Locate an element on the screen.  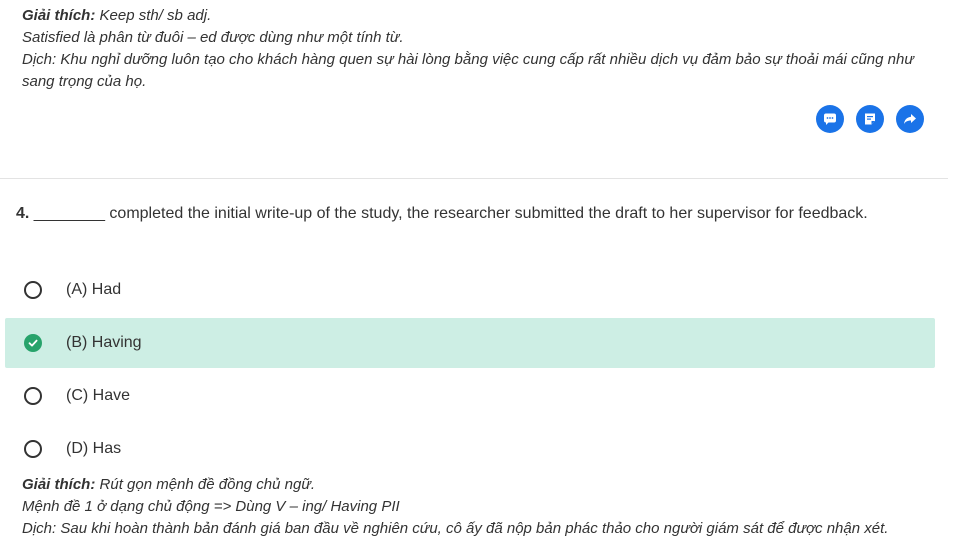
option-a: (A) Had is located at coordinates (470, 290).